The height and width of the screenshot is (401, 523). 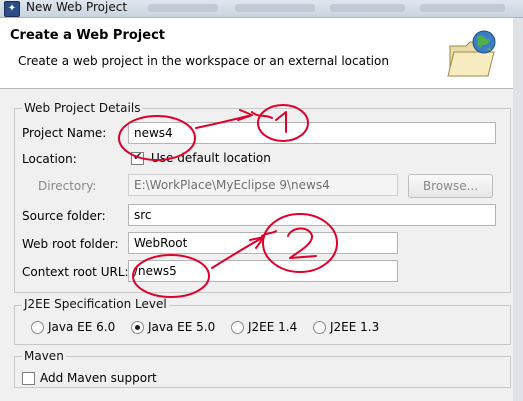 What do you see at coordinates (49, 159) in the screenshot?
I see `location-label: Location:` at bounding box center [49, 159].